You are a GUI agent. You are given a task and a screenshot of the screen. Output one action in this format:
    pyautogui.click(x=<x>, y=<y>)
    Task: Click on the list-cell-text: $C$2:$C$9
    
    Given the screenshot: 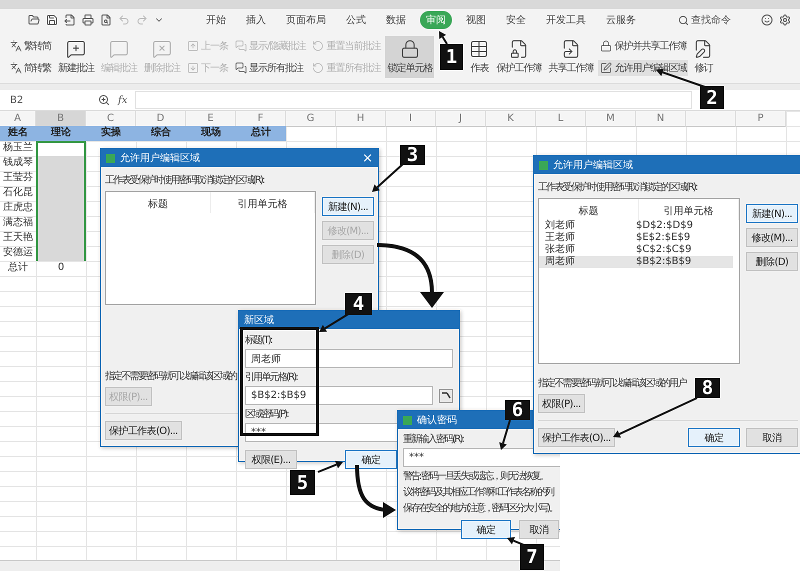 What is the action you would take?
    pyautogui.click(x=664, y=250)
    